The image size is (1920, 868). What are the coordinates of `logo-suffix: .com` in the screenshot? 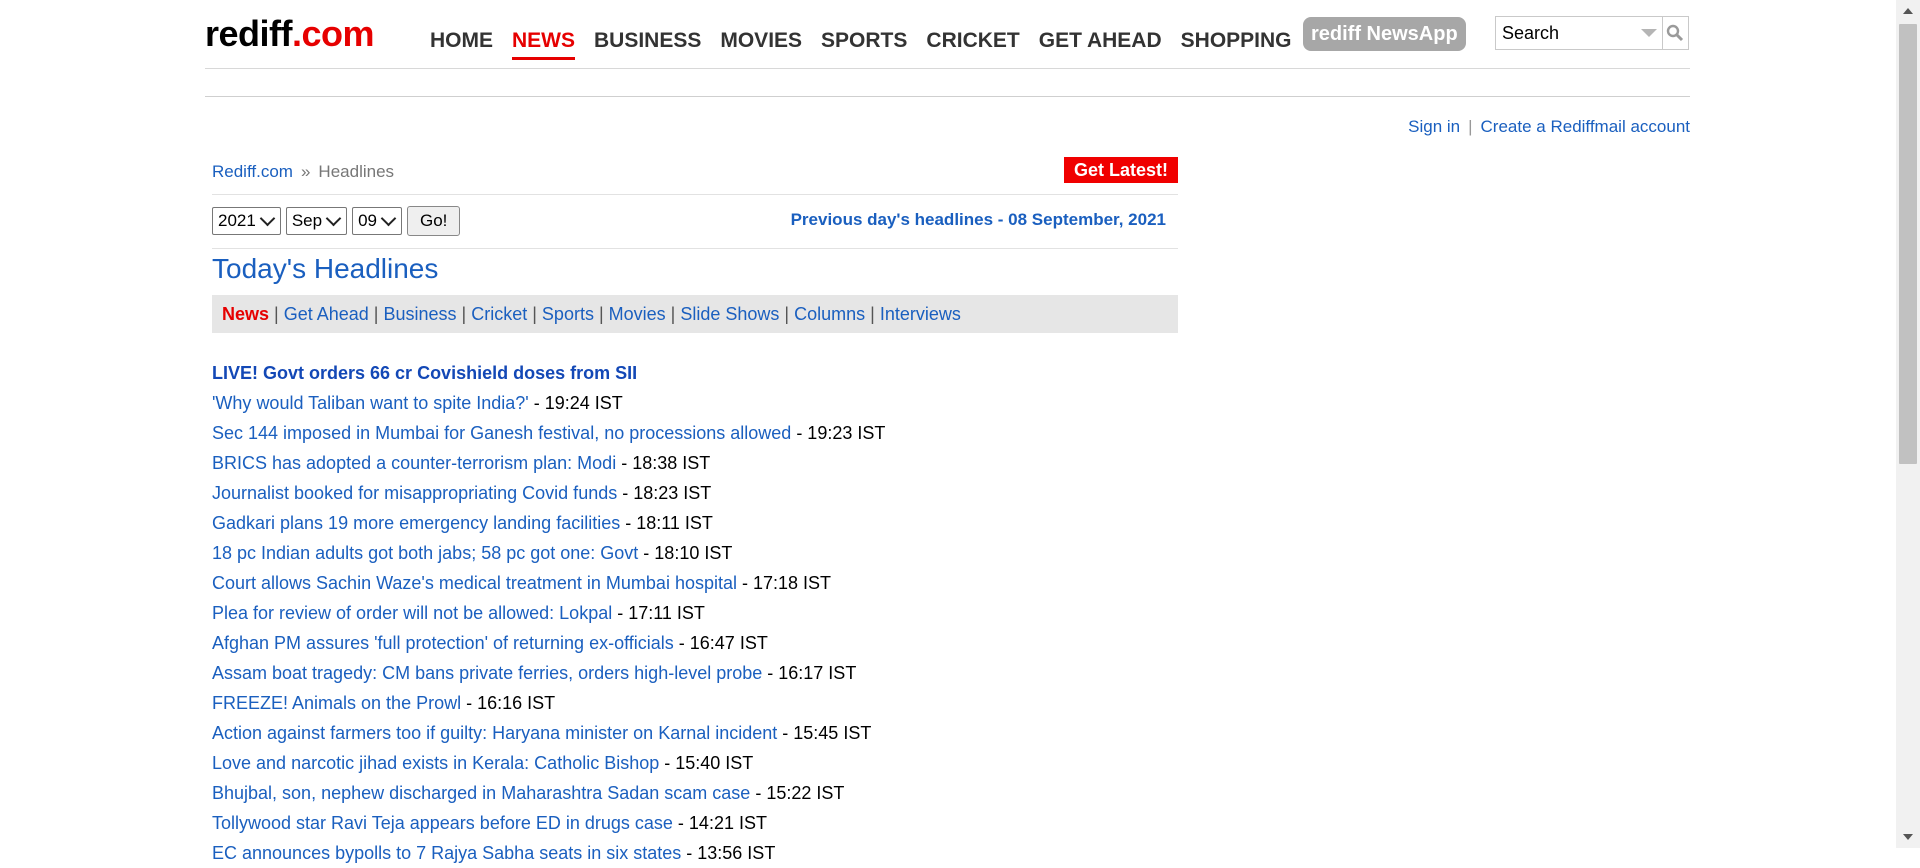 It's located at (333, 33).